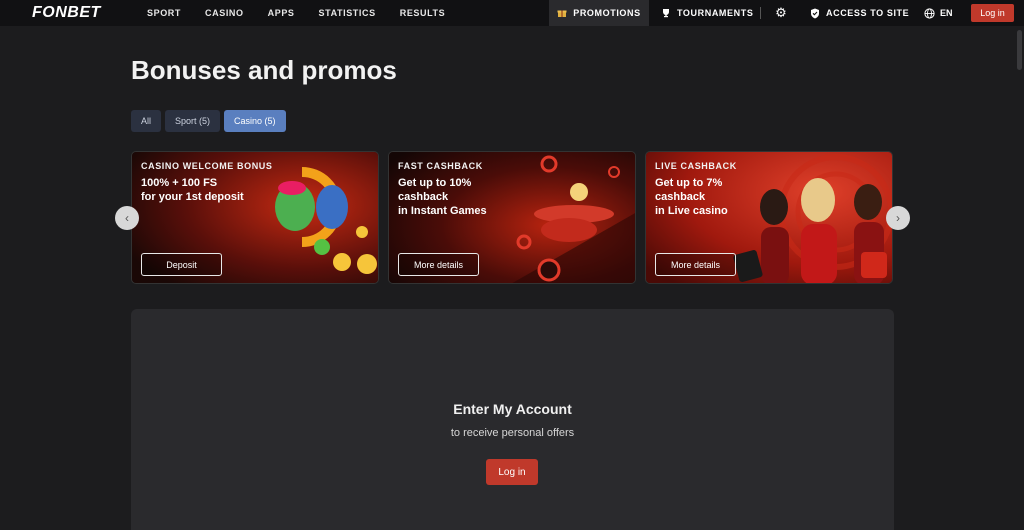 The width and height of the screenshot is (1024, 530). What do you see at coordinates (512, 409) in the screenshot?
I see `account-heading: Enter My Account` at bounding box center [512, 409].